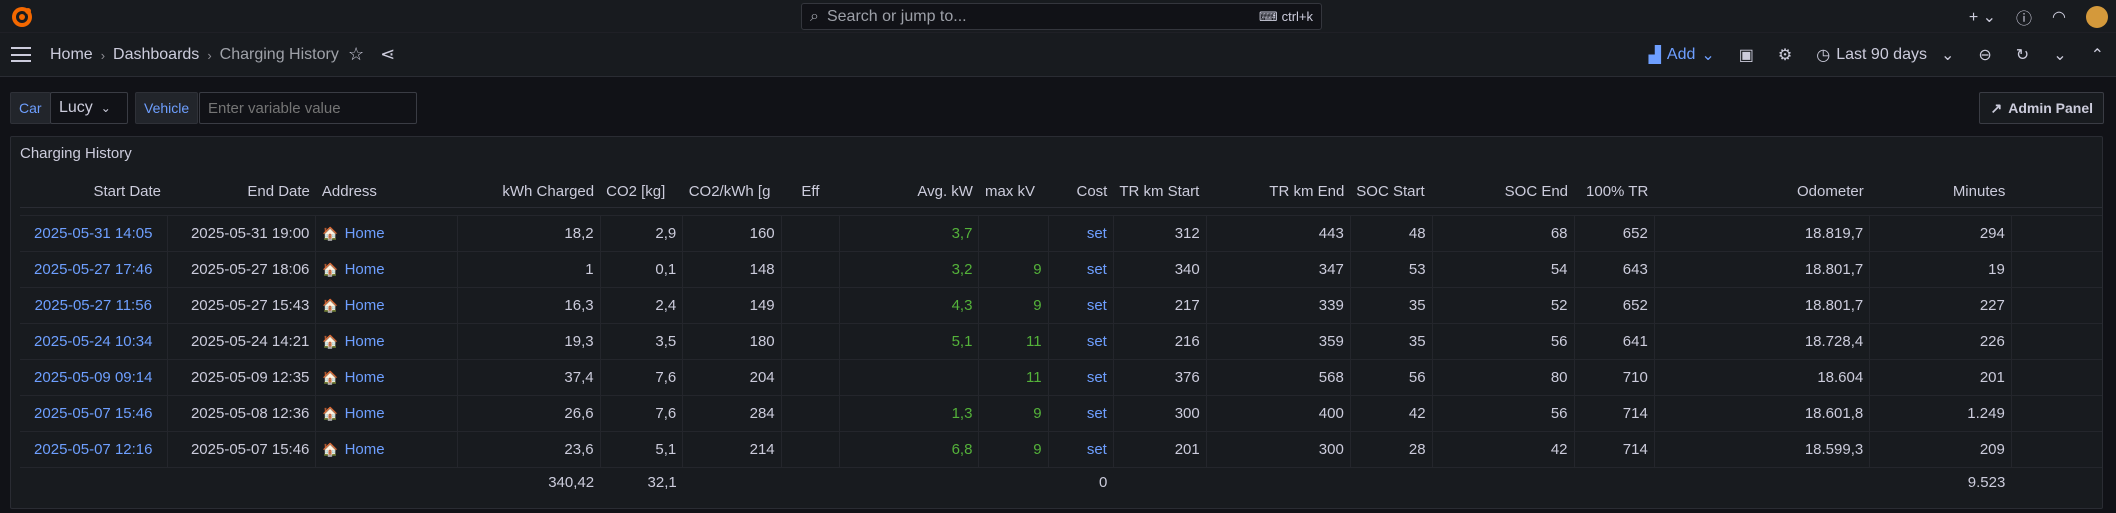  I want to click on start-date-link: 2025-05-07 12:16, so click(94, 449).